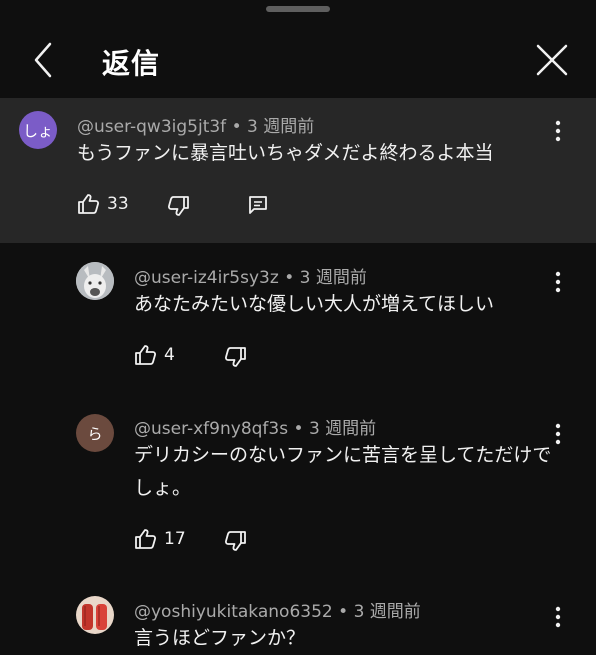  I want to click on comment-meta: @user-qw3ig5jt3f • 3 週間前, so click(195, 124).